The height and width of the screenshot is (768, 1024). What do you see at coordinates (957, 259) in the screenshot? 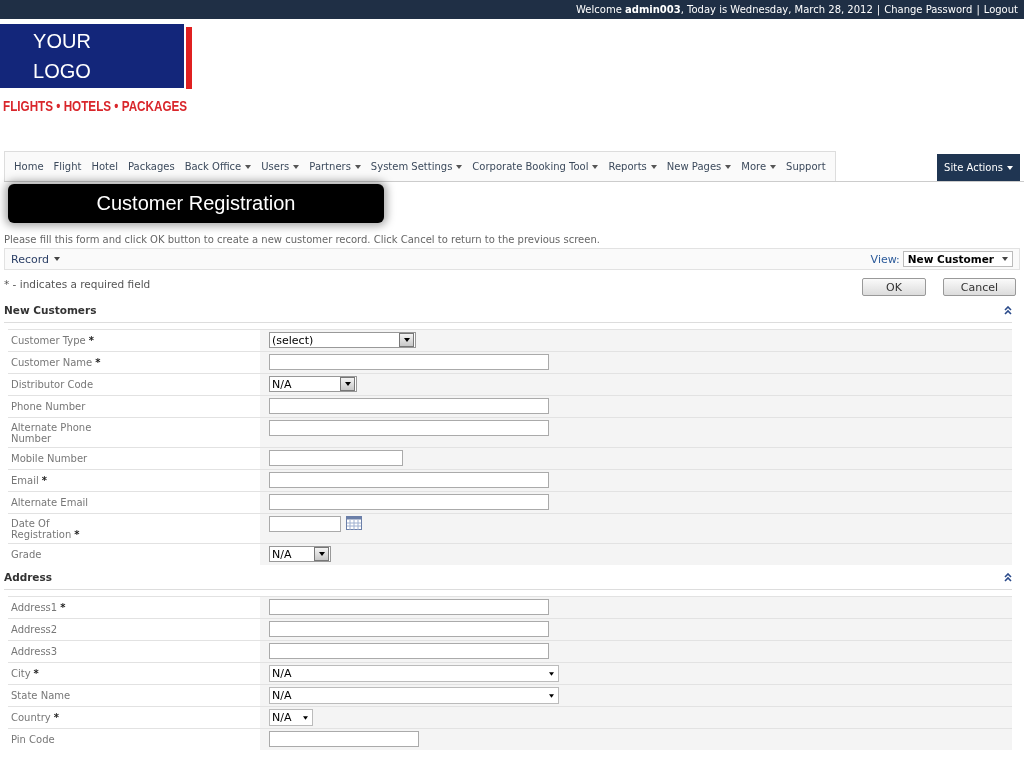
I see `view-dropdown: New Customer` at bounding box center [957, 259].